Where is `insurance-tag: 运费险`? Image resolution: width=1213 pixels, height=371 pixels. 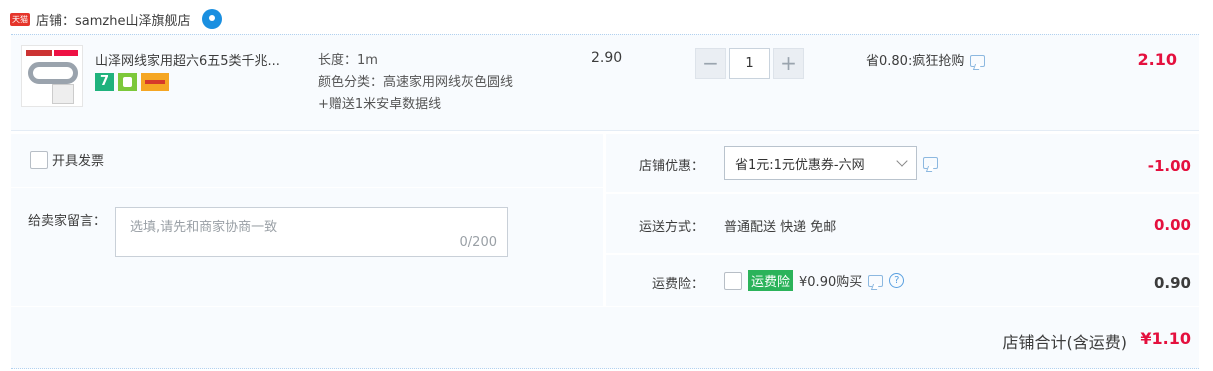
insurance-tag: 运费险 is located at coordinates (771, 280).